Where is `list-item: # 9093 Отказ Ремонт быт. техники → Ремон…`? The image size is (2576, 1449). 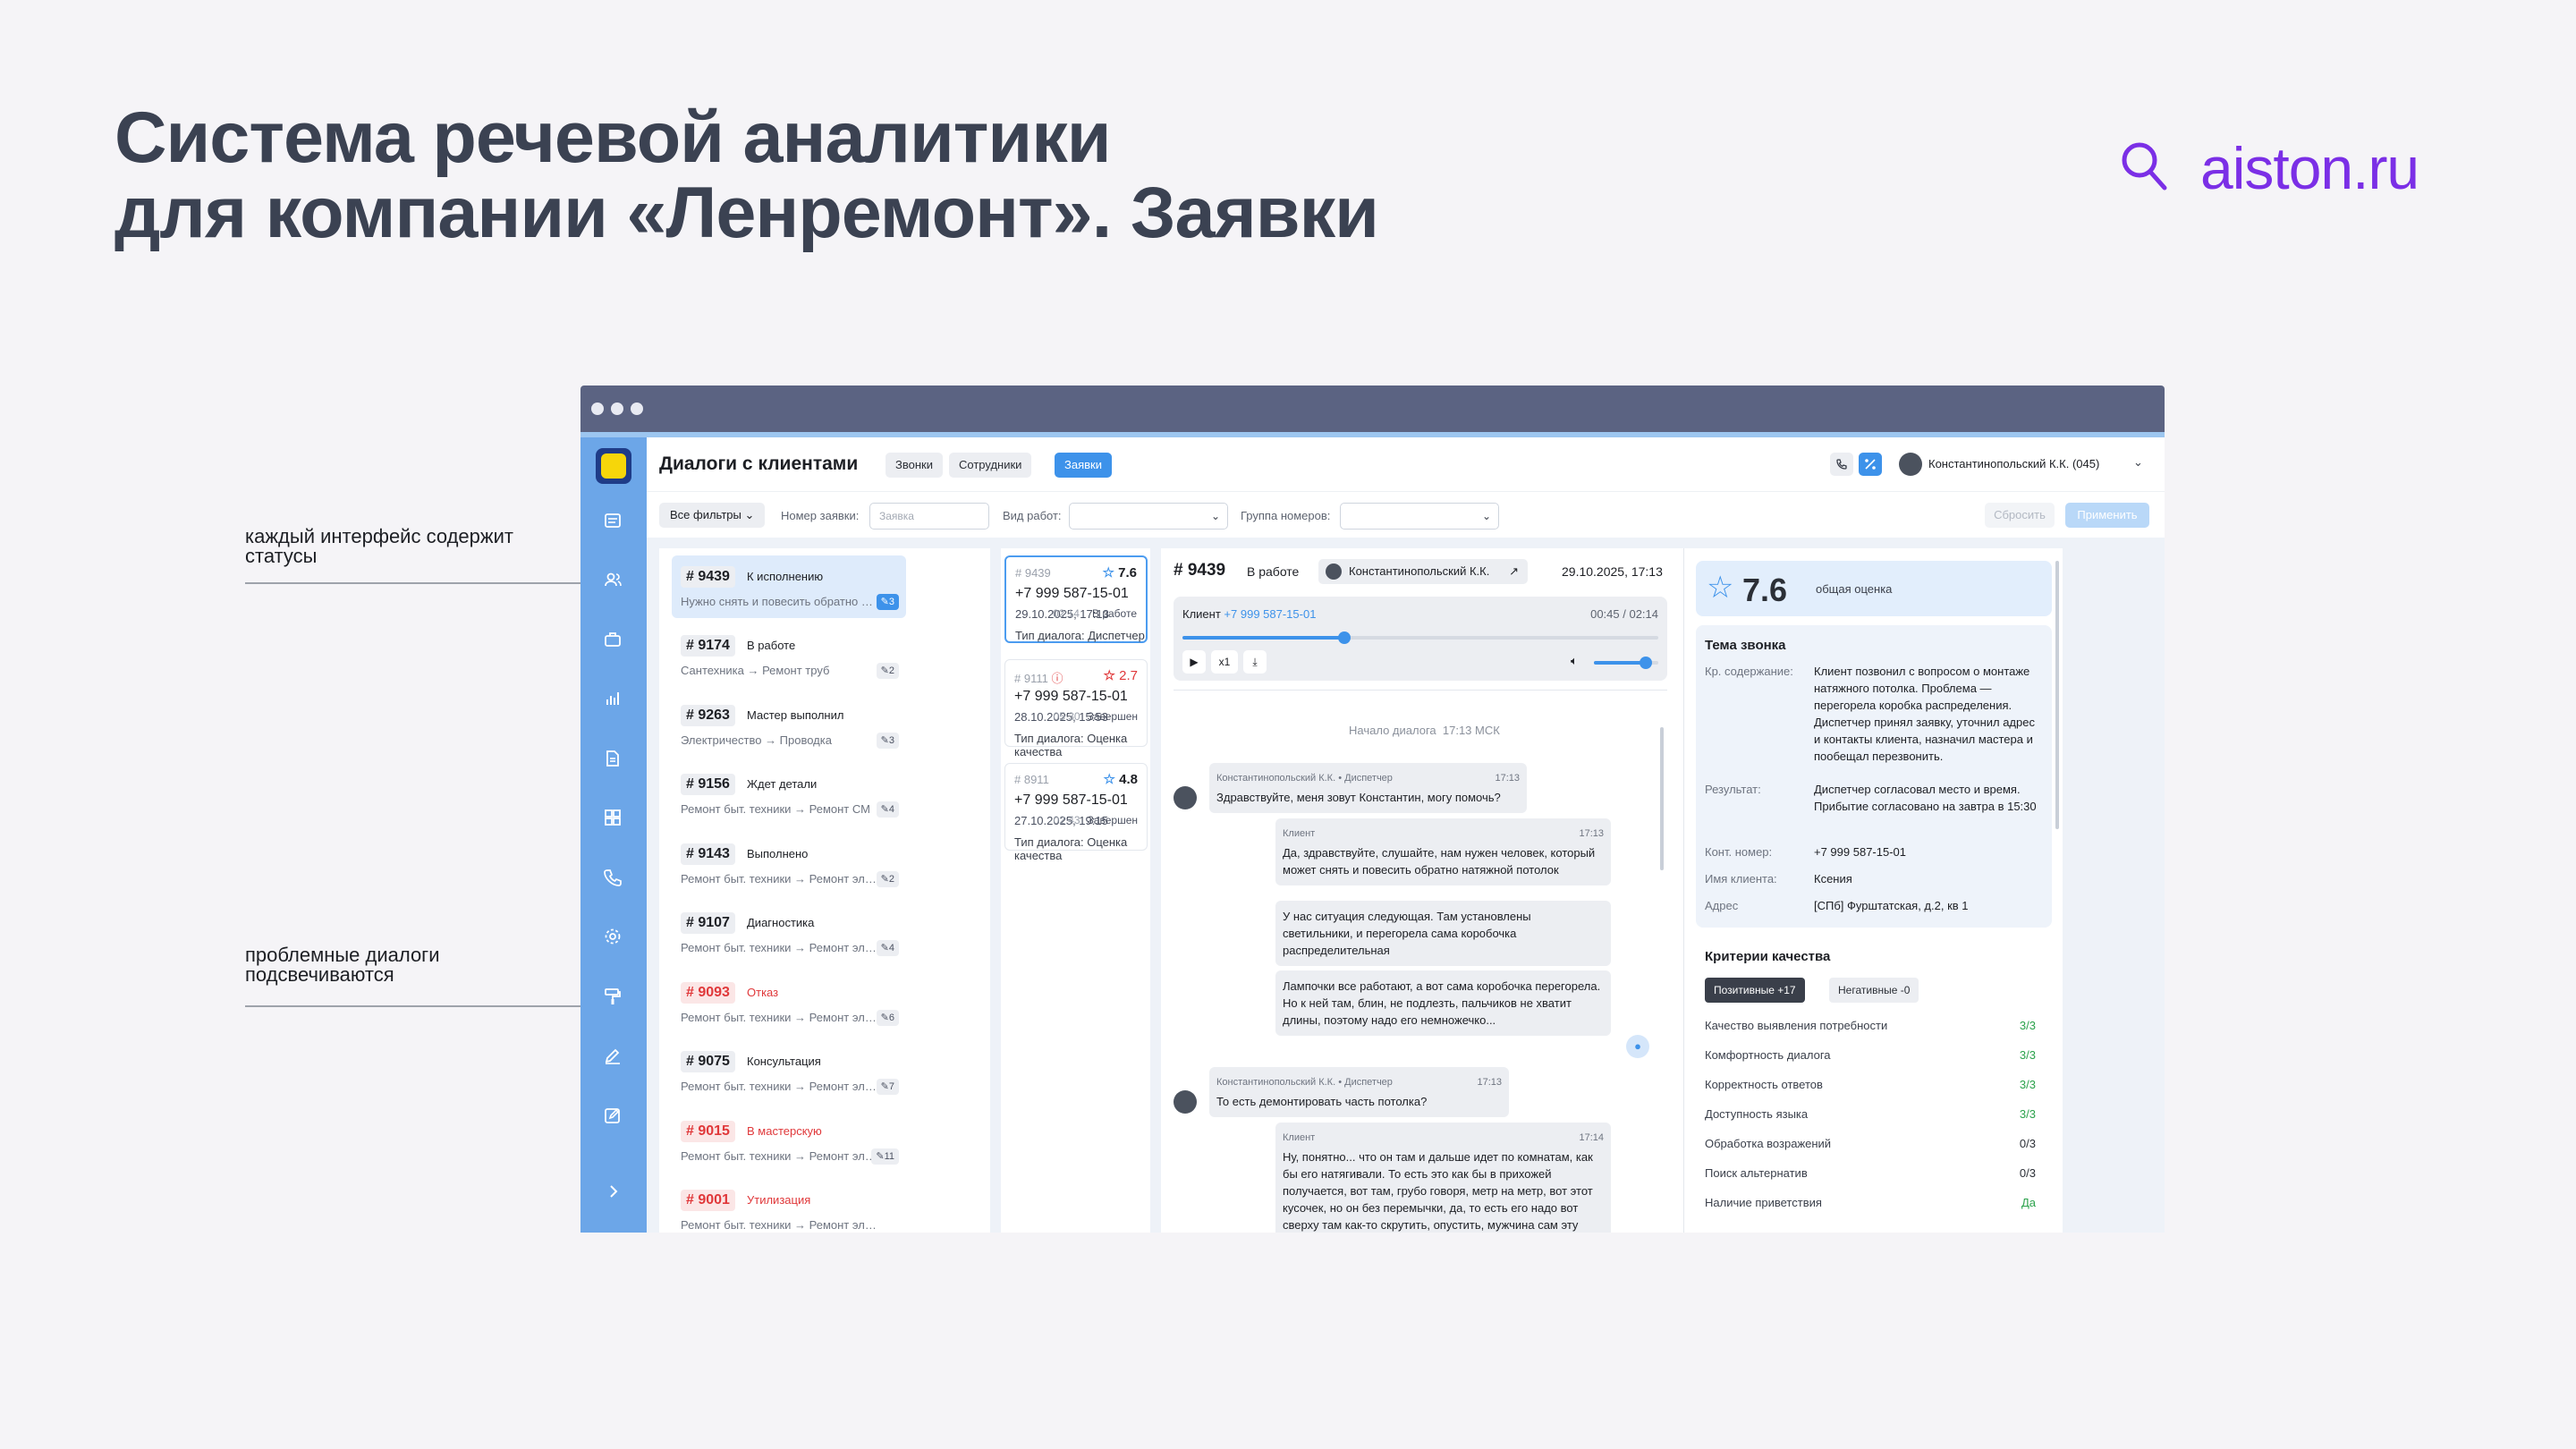
list-item: # 9093 Отказ Ремонт быт. техники → Ремон… is located at coordinates (789, 1002).